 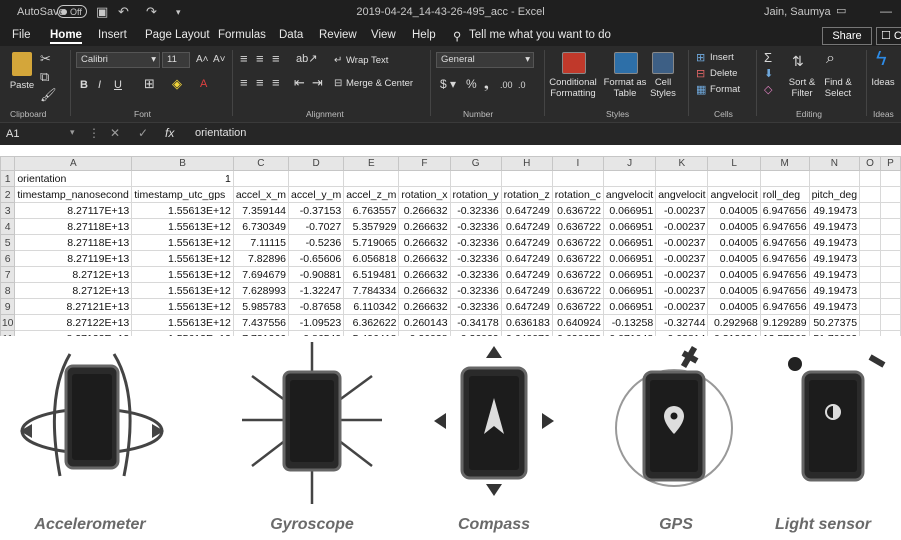 What do you see at coordinates (73, 242) in the screenshot?
I see `cell-a5: 8.27118E+13` at bounding box center [73, 242].